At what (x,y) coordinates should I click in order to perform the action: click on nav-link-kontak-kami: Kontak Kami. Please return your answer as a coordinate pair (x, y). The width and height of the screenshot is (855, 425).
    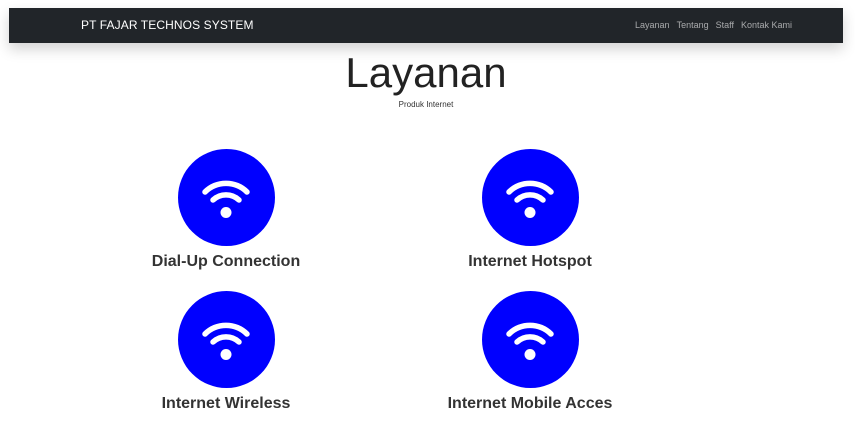
    Looking at the image, I should click on (766, 25).